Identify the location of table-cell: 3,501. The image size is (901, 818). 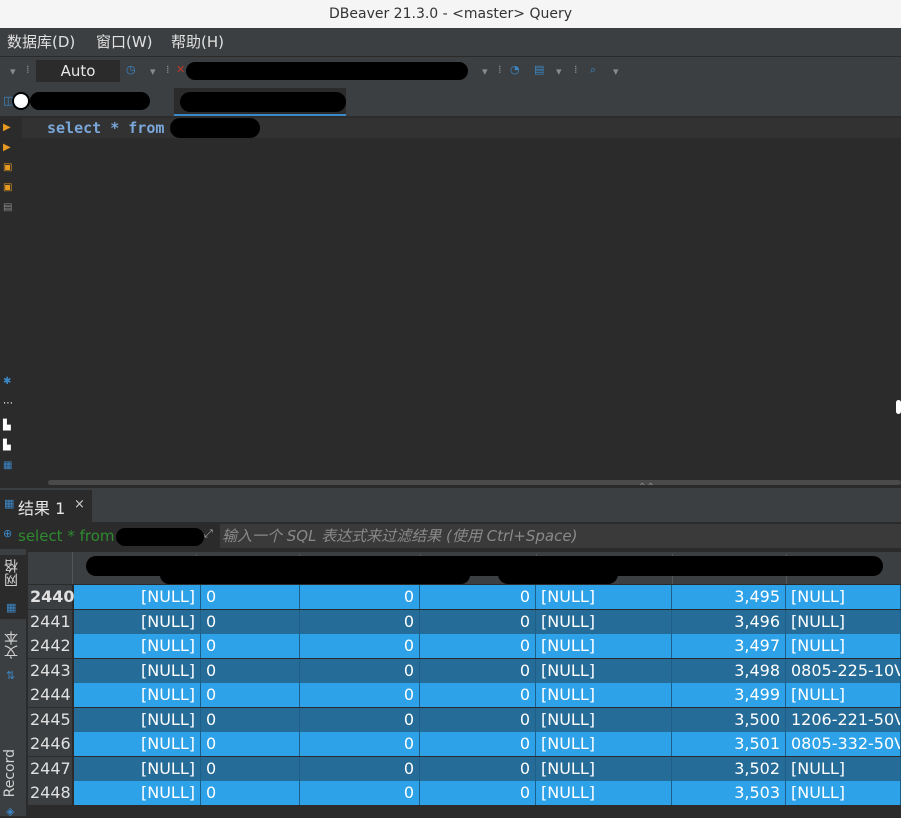
(729, 744).